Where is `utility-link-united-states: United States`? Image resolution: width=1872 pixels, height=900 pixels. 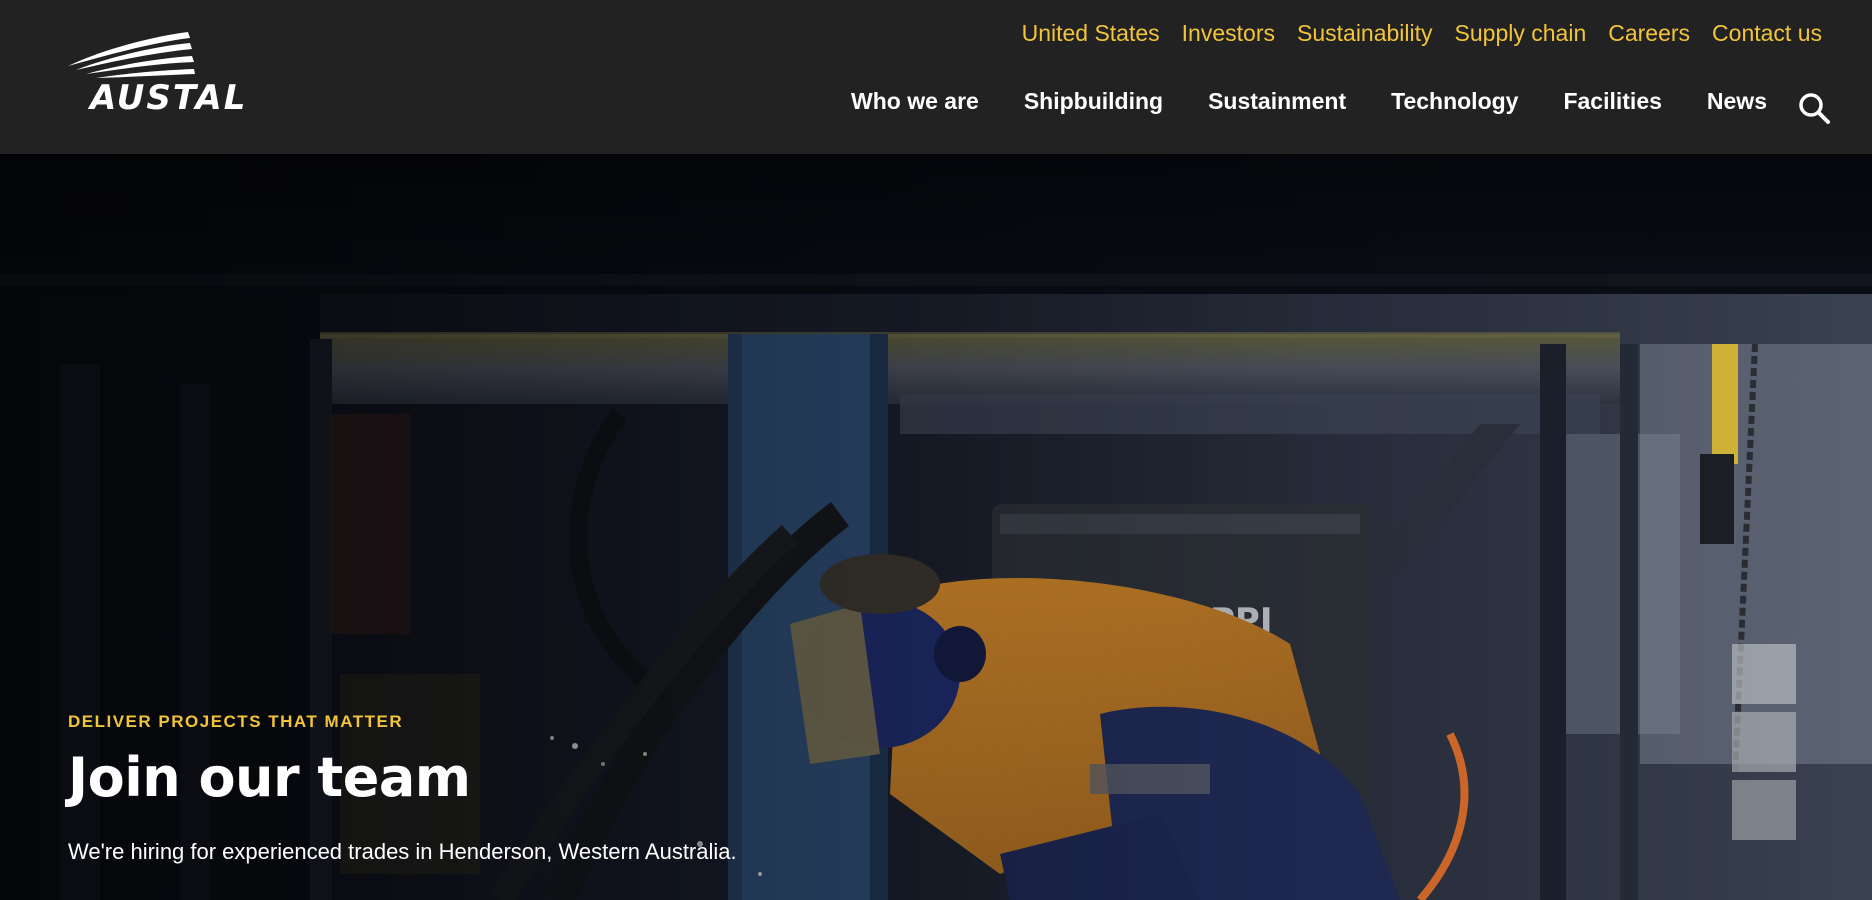
utility-link-united-states: United States is located at coordinates (1091, 33).